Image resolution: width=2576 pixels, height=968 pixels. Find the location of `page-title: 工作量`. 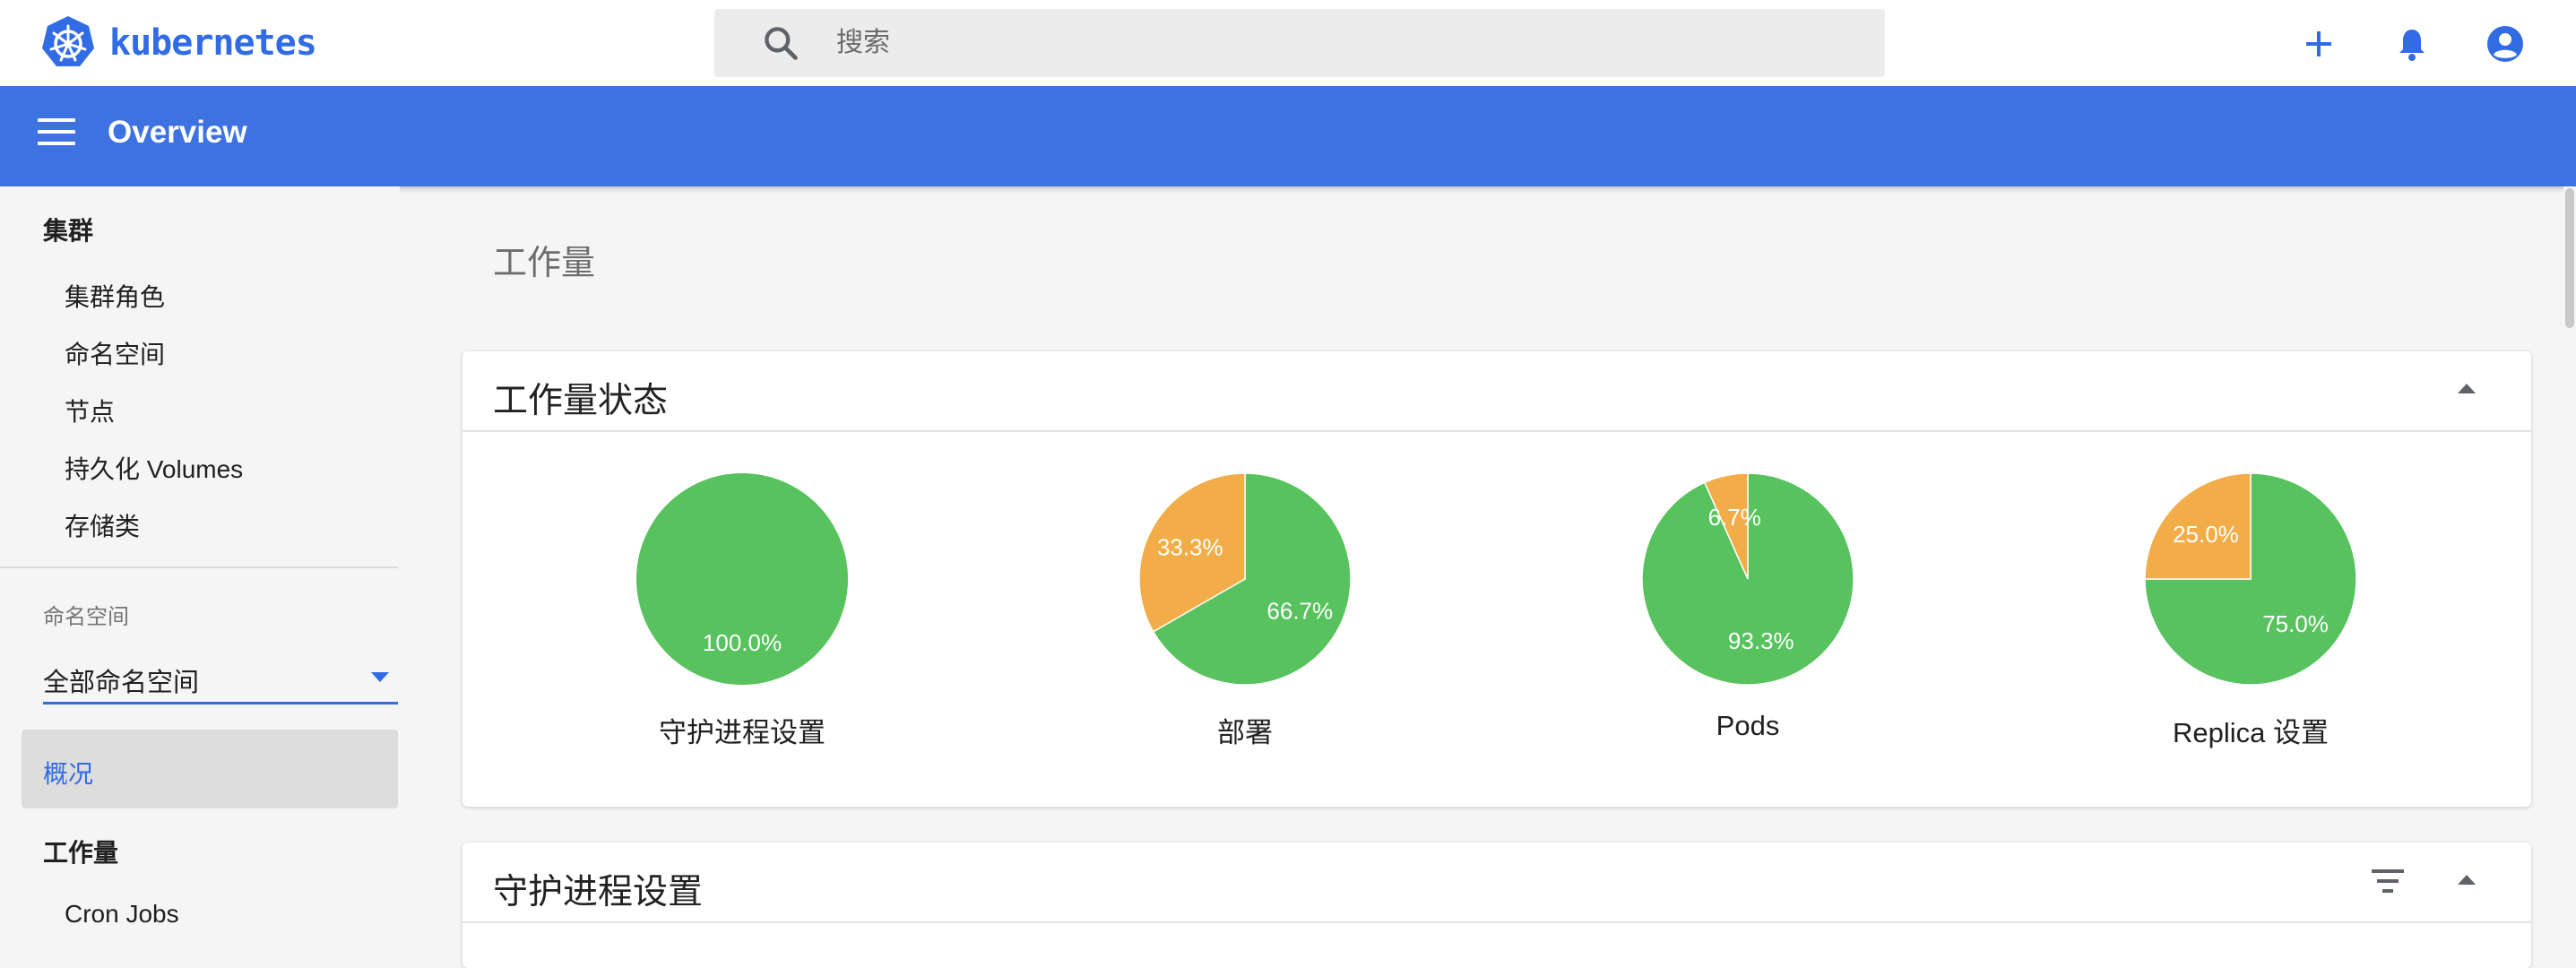

page-title: 工作量 is located at coordinates (544, 263).